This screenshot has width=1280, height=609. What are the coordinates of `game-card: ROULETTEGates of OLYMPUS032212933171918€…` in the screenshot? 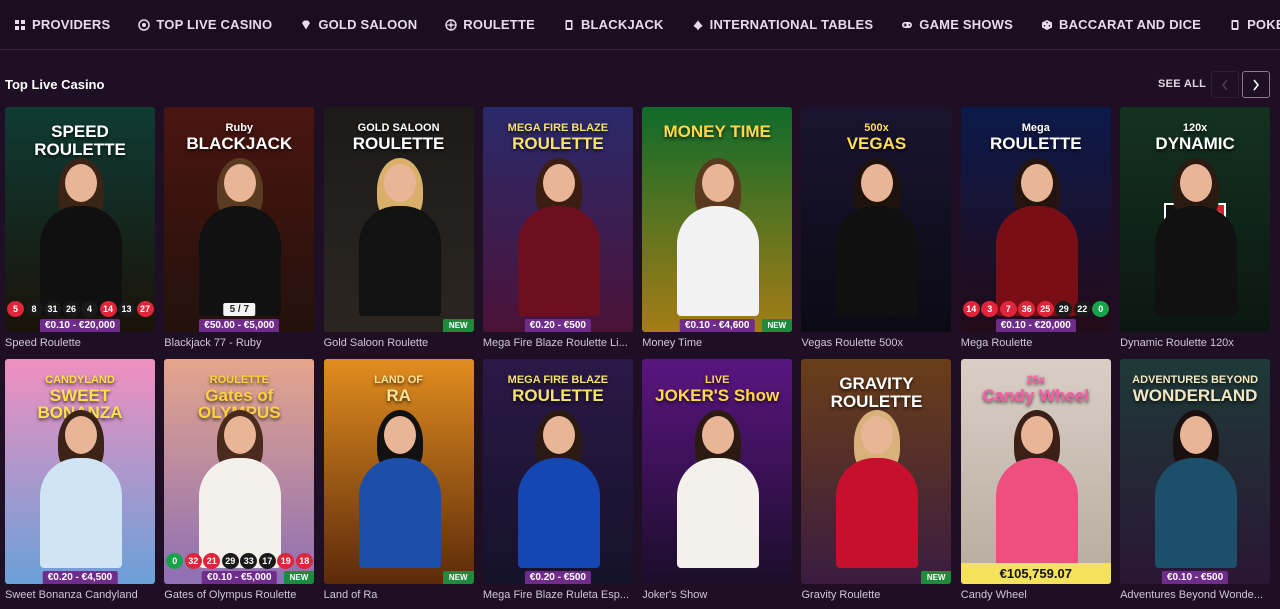 It's located at (239, 484).